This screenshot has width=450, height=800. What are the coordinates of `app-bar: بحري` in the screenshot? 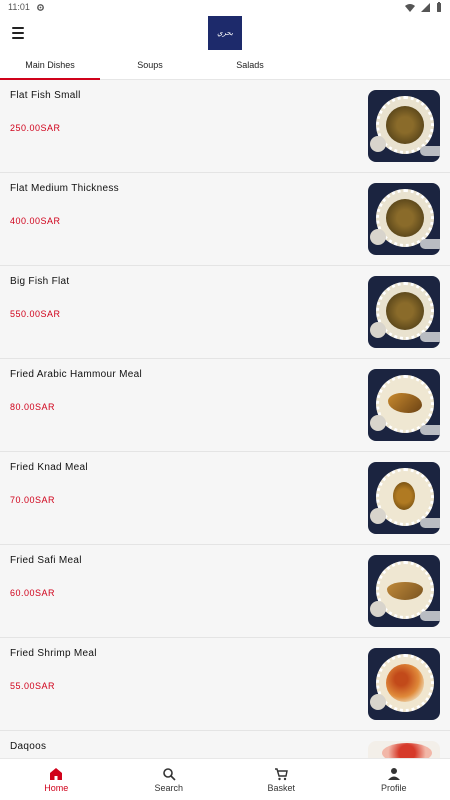 It's located at (225, 36).